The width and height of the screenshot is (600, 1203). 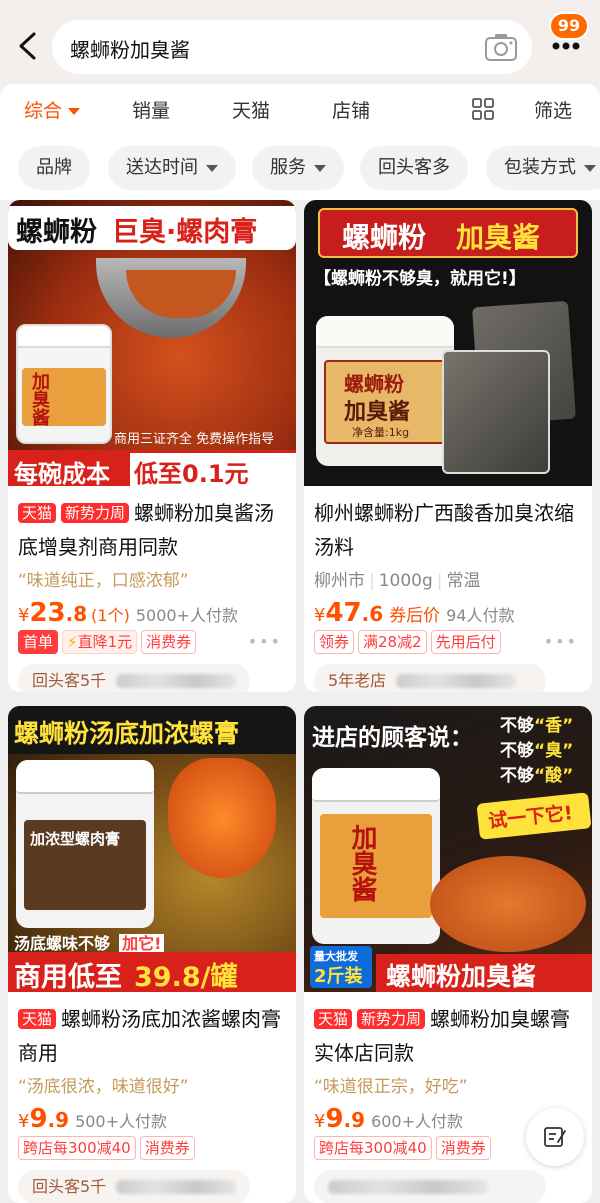 I want to click on tab-tmall: 天猫, so click(x=251, y=109).